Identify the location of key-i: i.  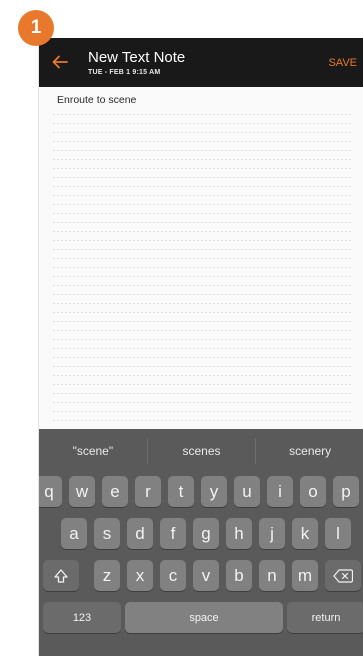
(280, 491).